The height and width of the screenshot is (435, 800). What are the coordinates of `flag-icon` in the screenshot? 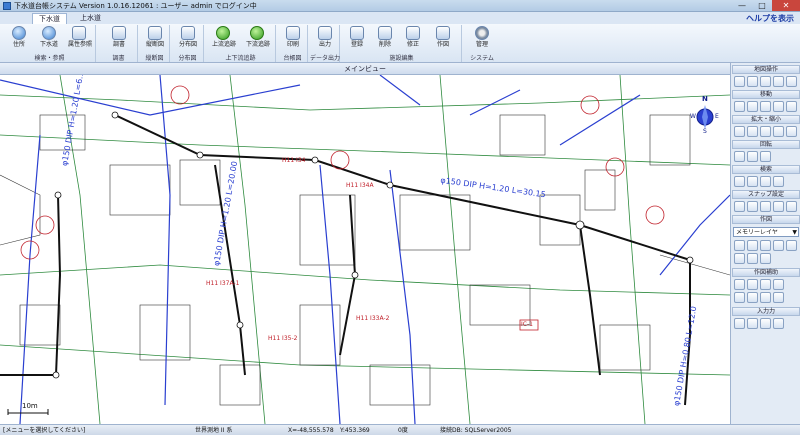 It's located at (765, 181).